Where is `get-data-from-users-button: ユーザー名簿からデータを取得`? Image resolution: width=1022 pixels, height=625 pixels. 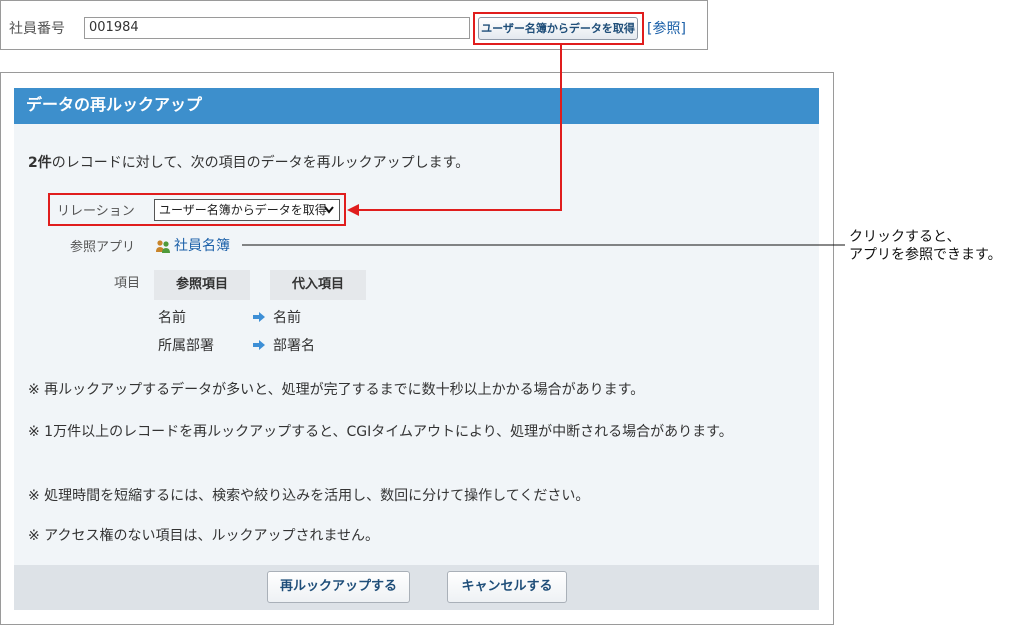 get-data-from-users-button: ユーザー名簿からデータを取得 is located at coordinates (558, 28).